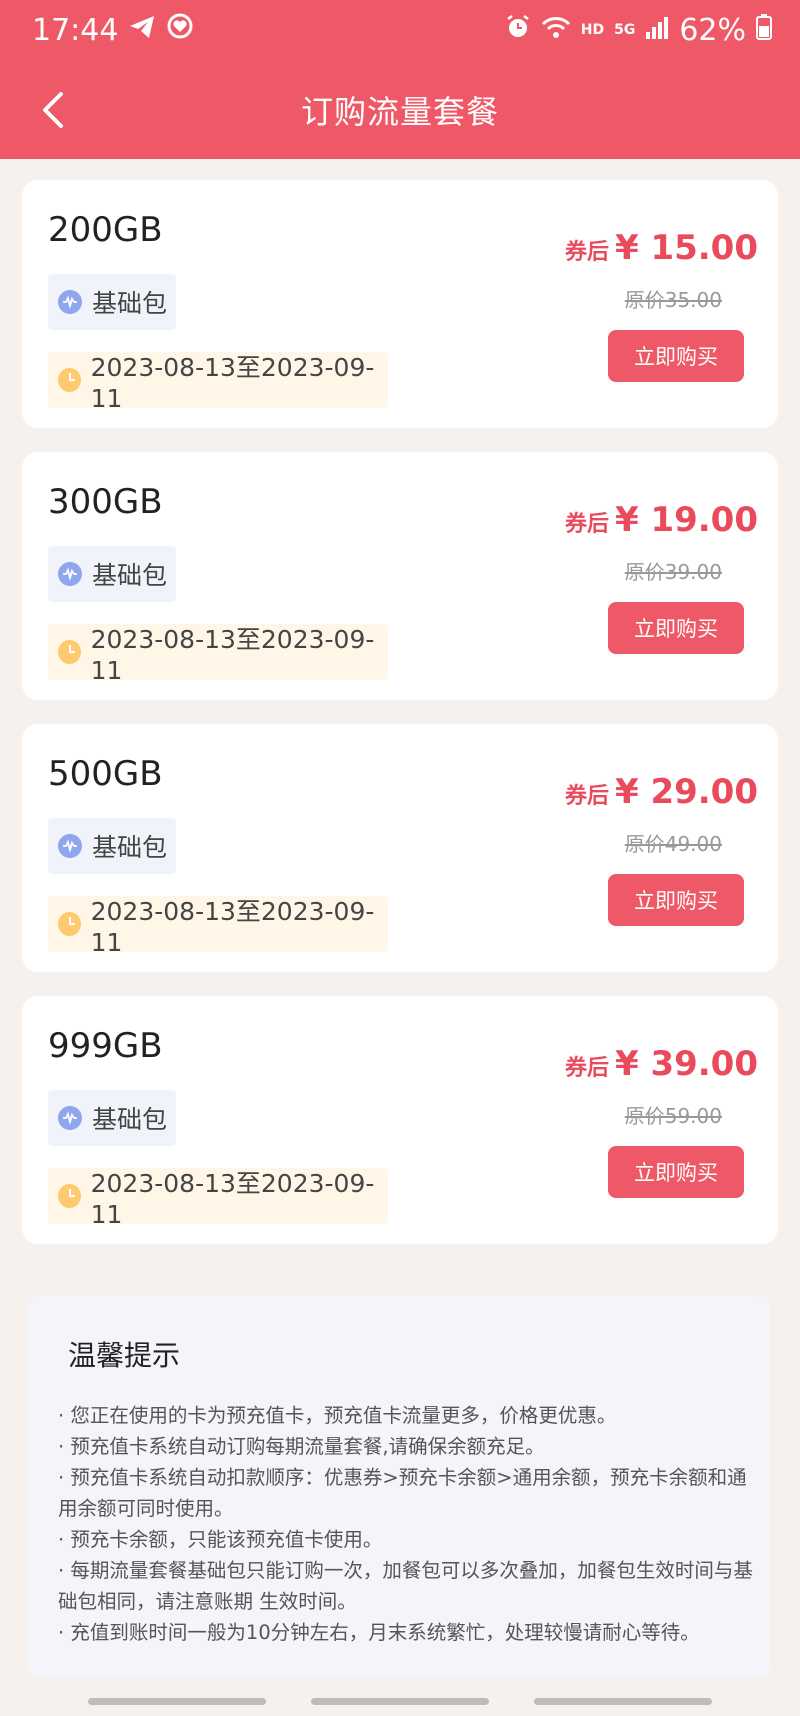  I want to click on original-price: 原价49.00, so click(673, 844).